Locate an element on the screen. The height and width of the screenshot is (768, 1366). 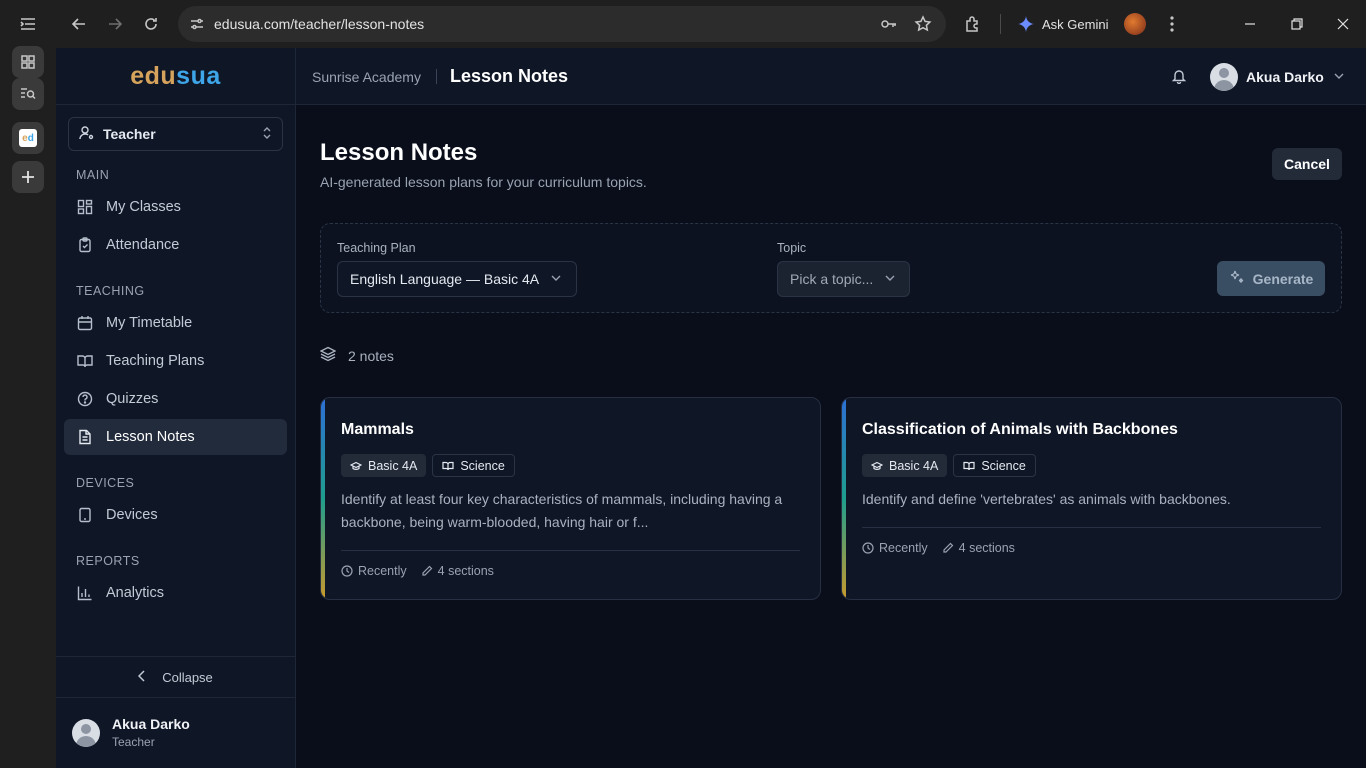
teaching-plan-select: English Language — Basic 4A is located at coordinates (457, 279).